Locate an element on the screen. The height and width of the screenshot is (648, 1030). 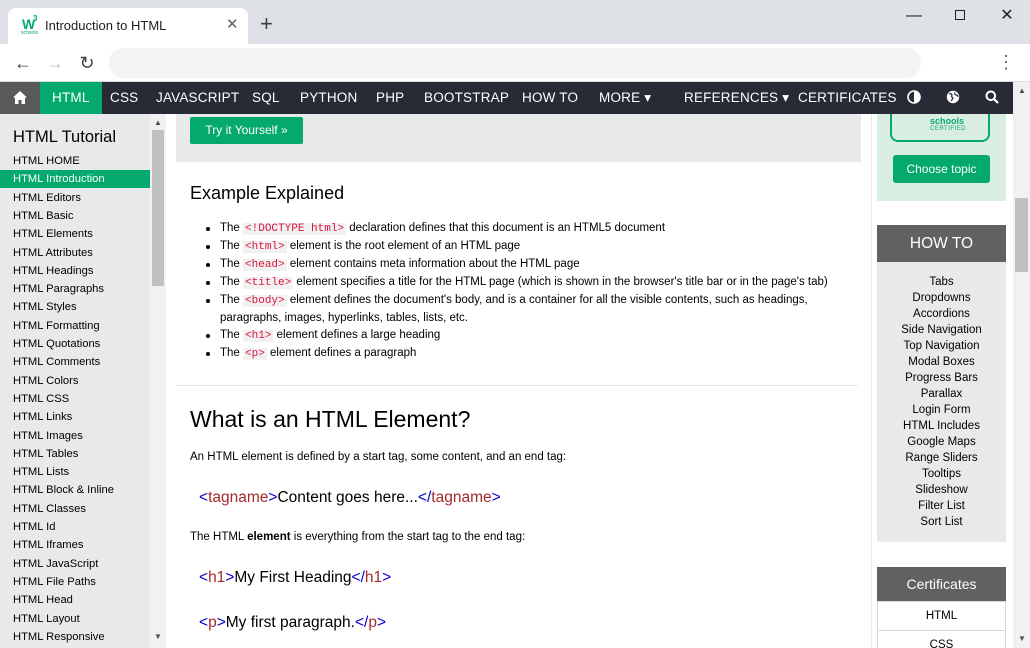
howto-link: Parallax is located at coordinates (941, 394).